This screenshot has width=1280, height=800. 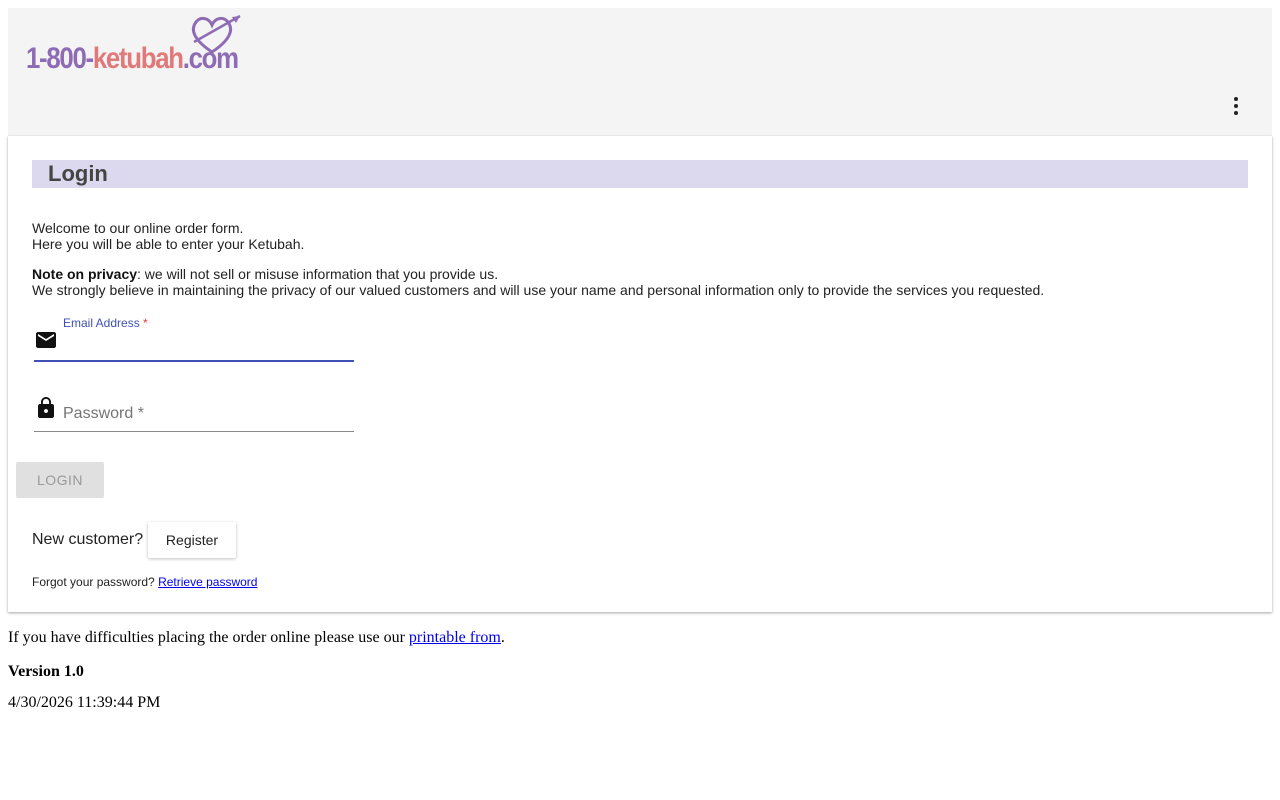 What do you see at coordinates (78, 173) in the screenshot?
I see `page-title: Login` at bounding box center [78, 173].